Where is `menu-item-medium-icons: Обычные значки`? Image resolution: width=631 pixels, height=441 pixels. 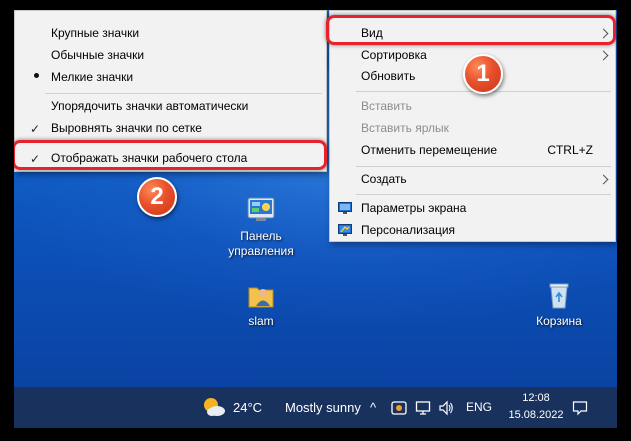 menu-item-medium-icons: Обычные значки is located at coordinates (97, 55).